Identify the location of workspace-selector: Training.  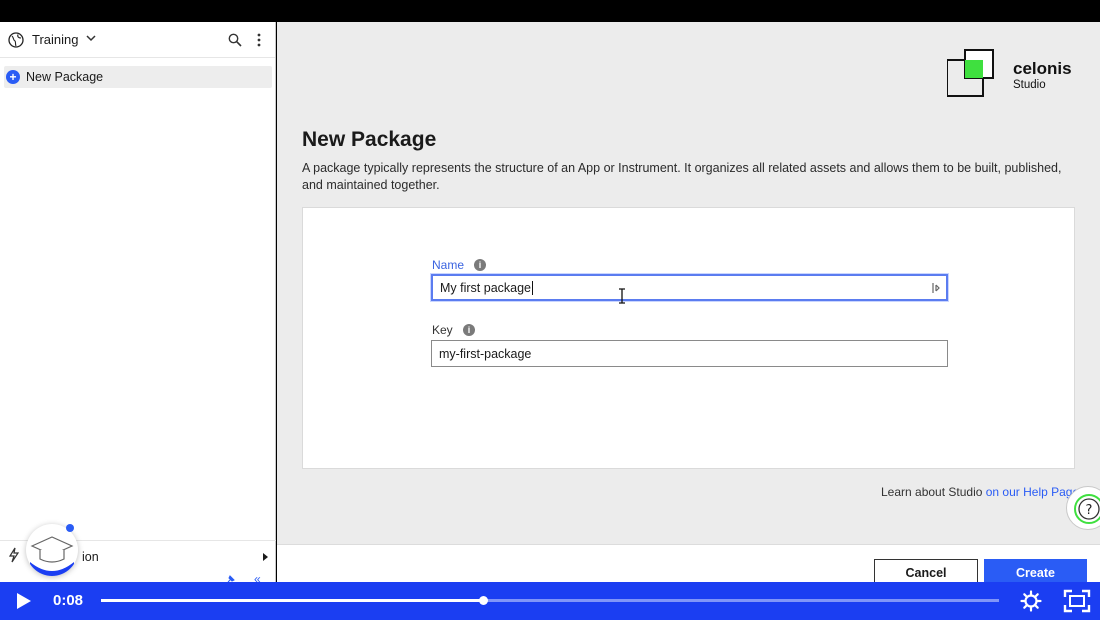
(55, 39).